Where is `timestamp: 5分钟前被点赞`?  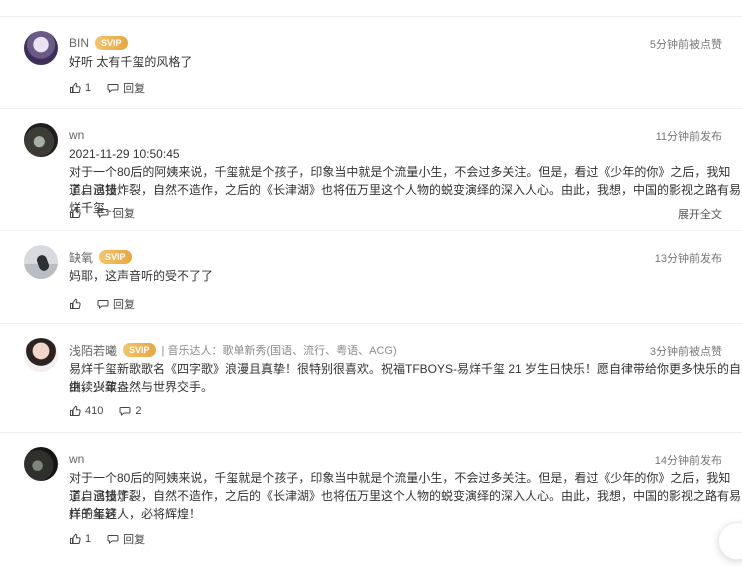
timestamp: 5分钟前被点赞 is located at coordinates (685, 45).